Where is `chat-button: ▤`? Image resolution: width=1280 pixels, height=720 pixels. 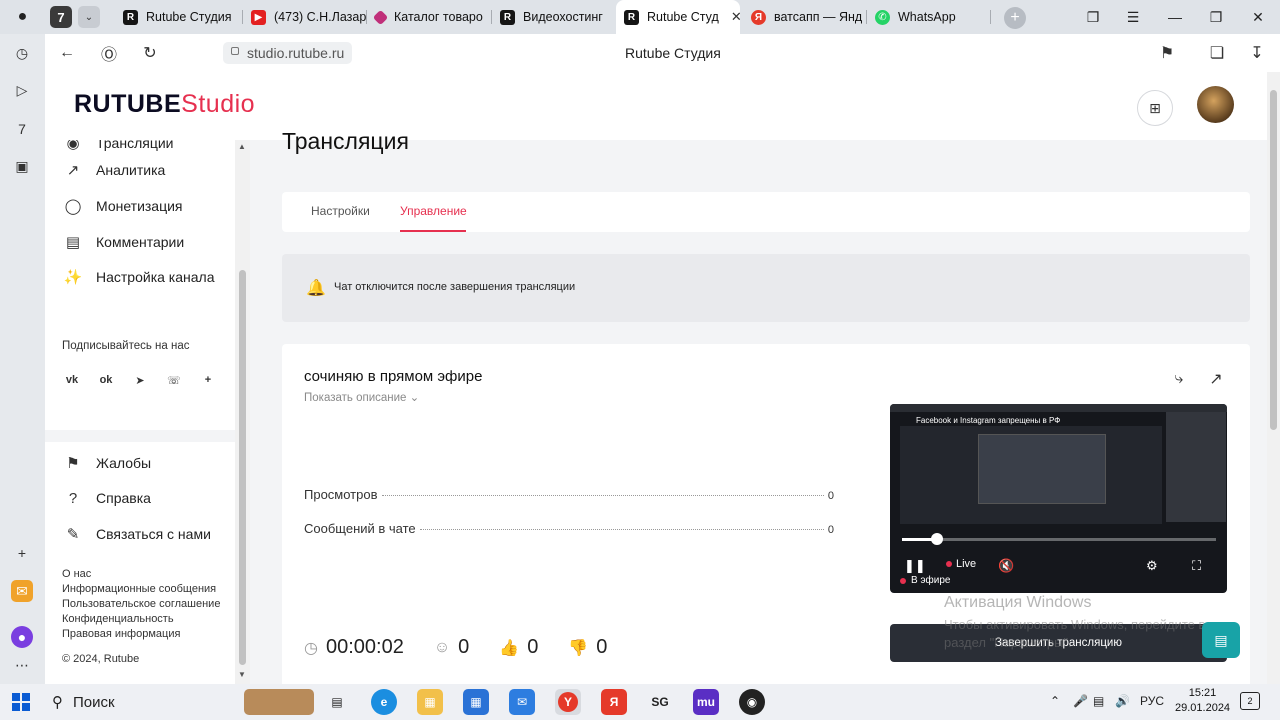
chat-button: ▤ is located at coordinates (1221, 640).